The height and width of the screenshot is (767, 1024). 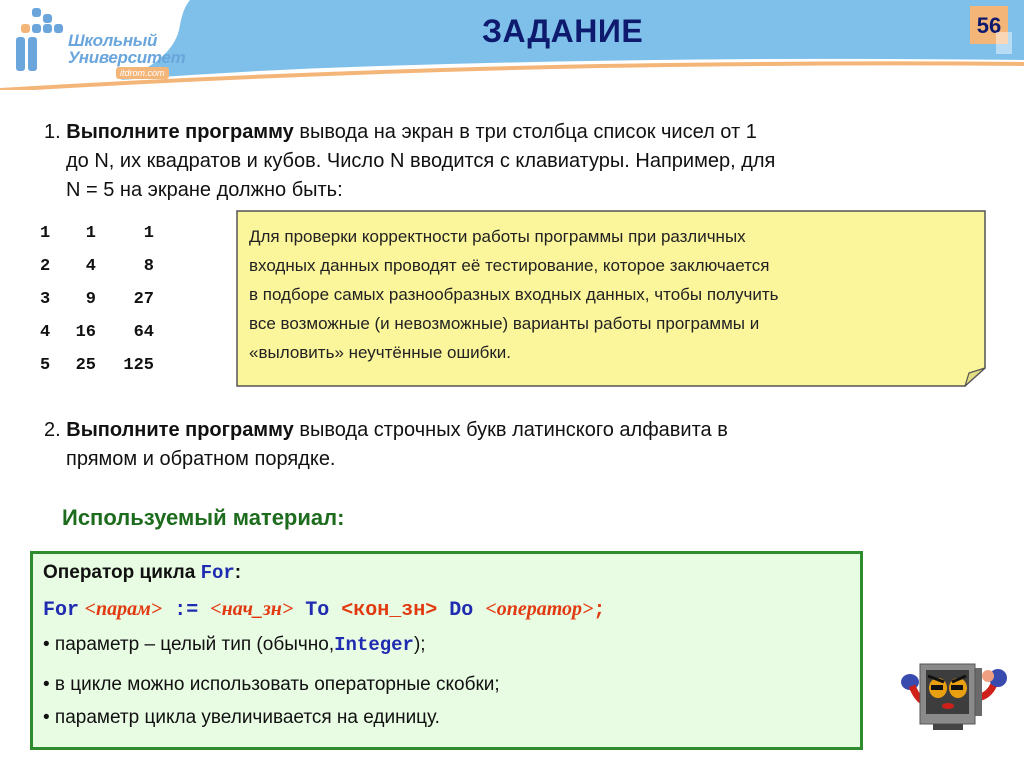 What do you see at coordinates (90, 233) in the screenshot?
I see `output-square: 1` at bounding box center [90, 233].